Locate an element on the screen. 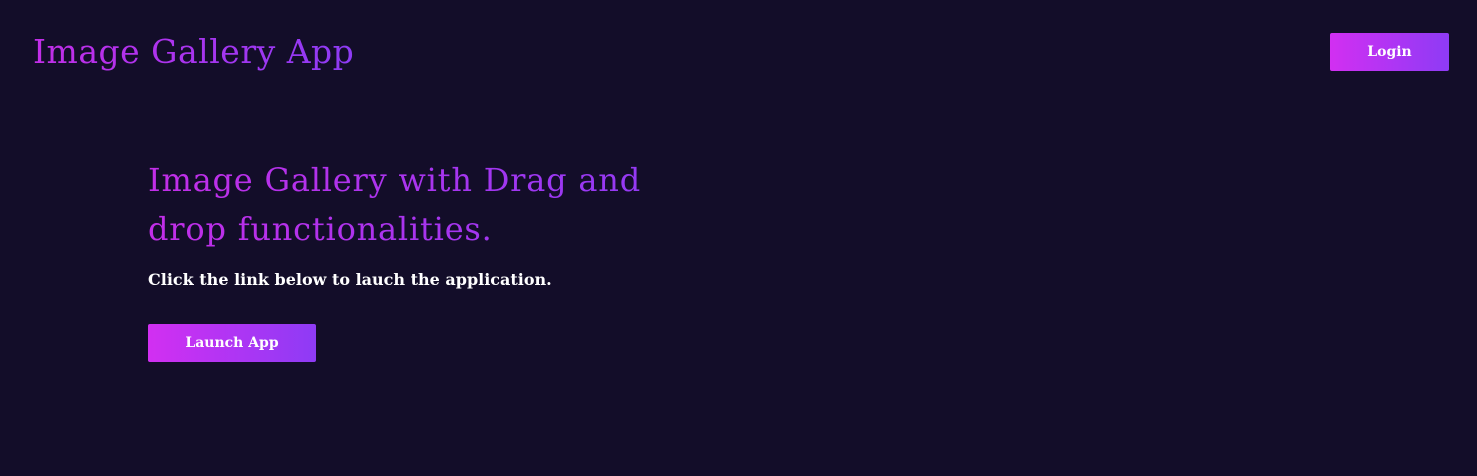 The width and height of the screenshot is (1477, 476). launch-app-button: Launch App is located at coordinates (232, 343).